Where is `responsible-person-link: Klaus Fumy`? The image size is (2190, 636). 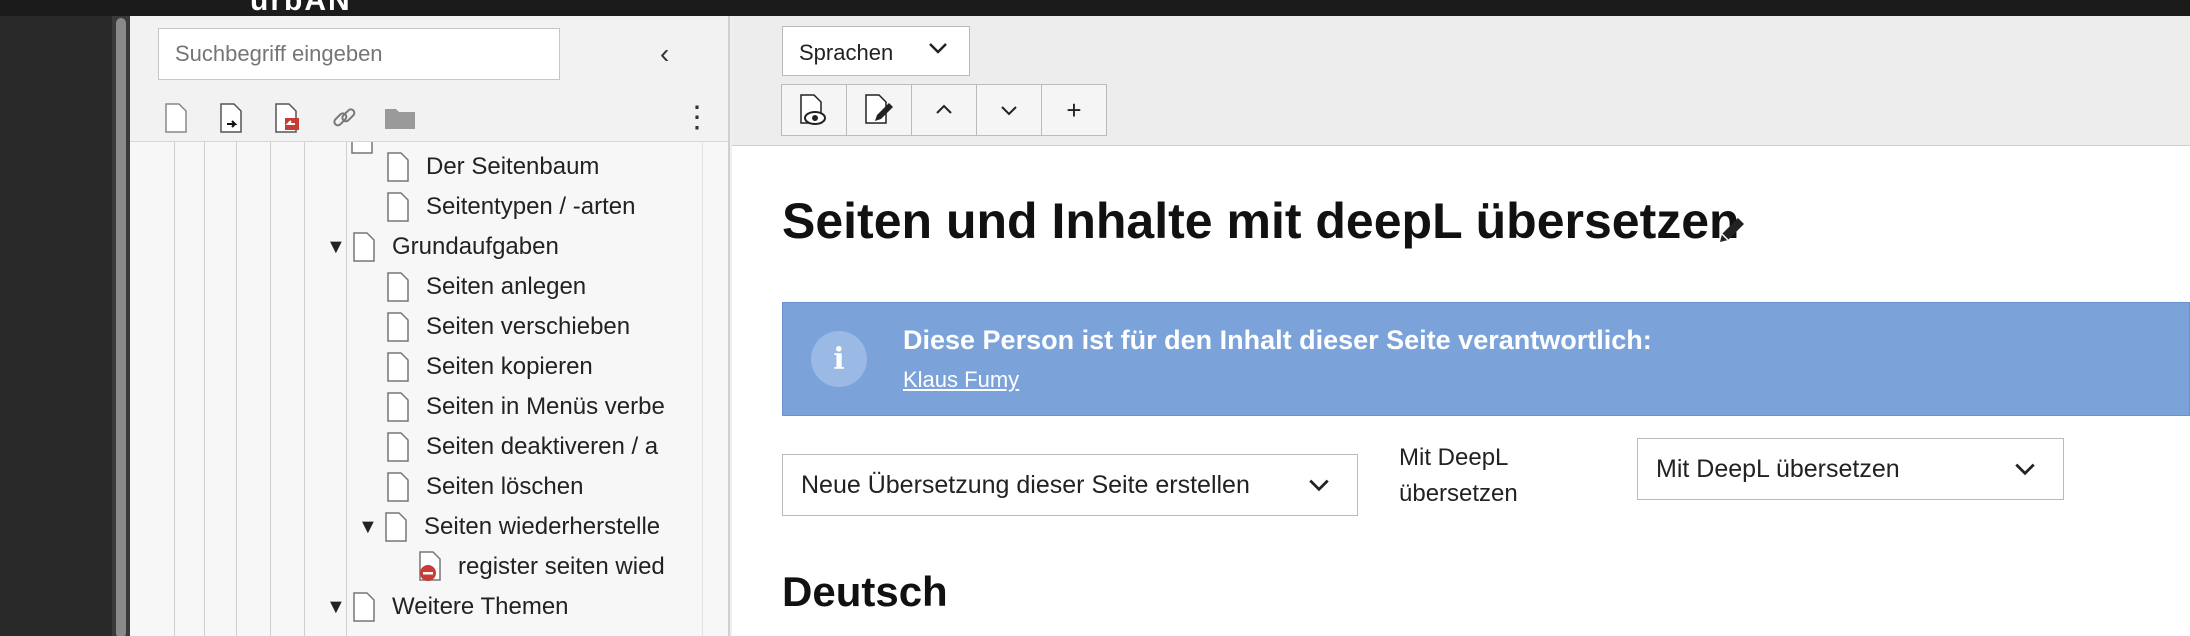 responsible-person-link: Klaus Fumy is located at coordinates (961, 380).